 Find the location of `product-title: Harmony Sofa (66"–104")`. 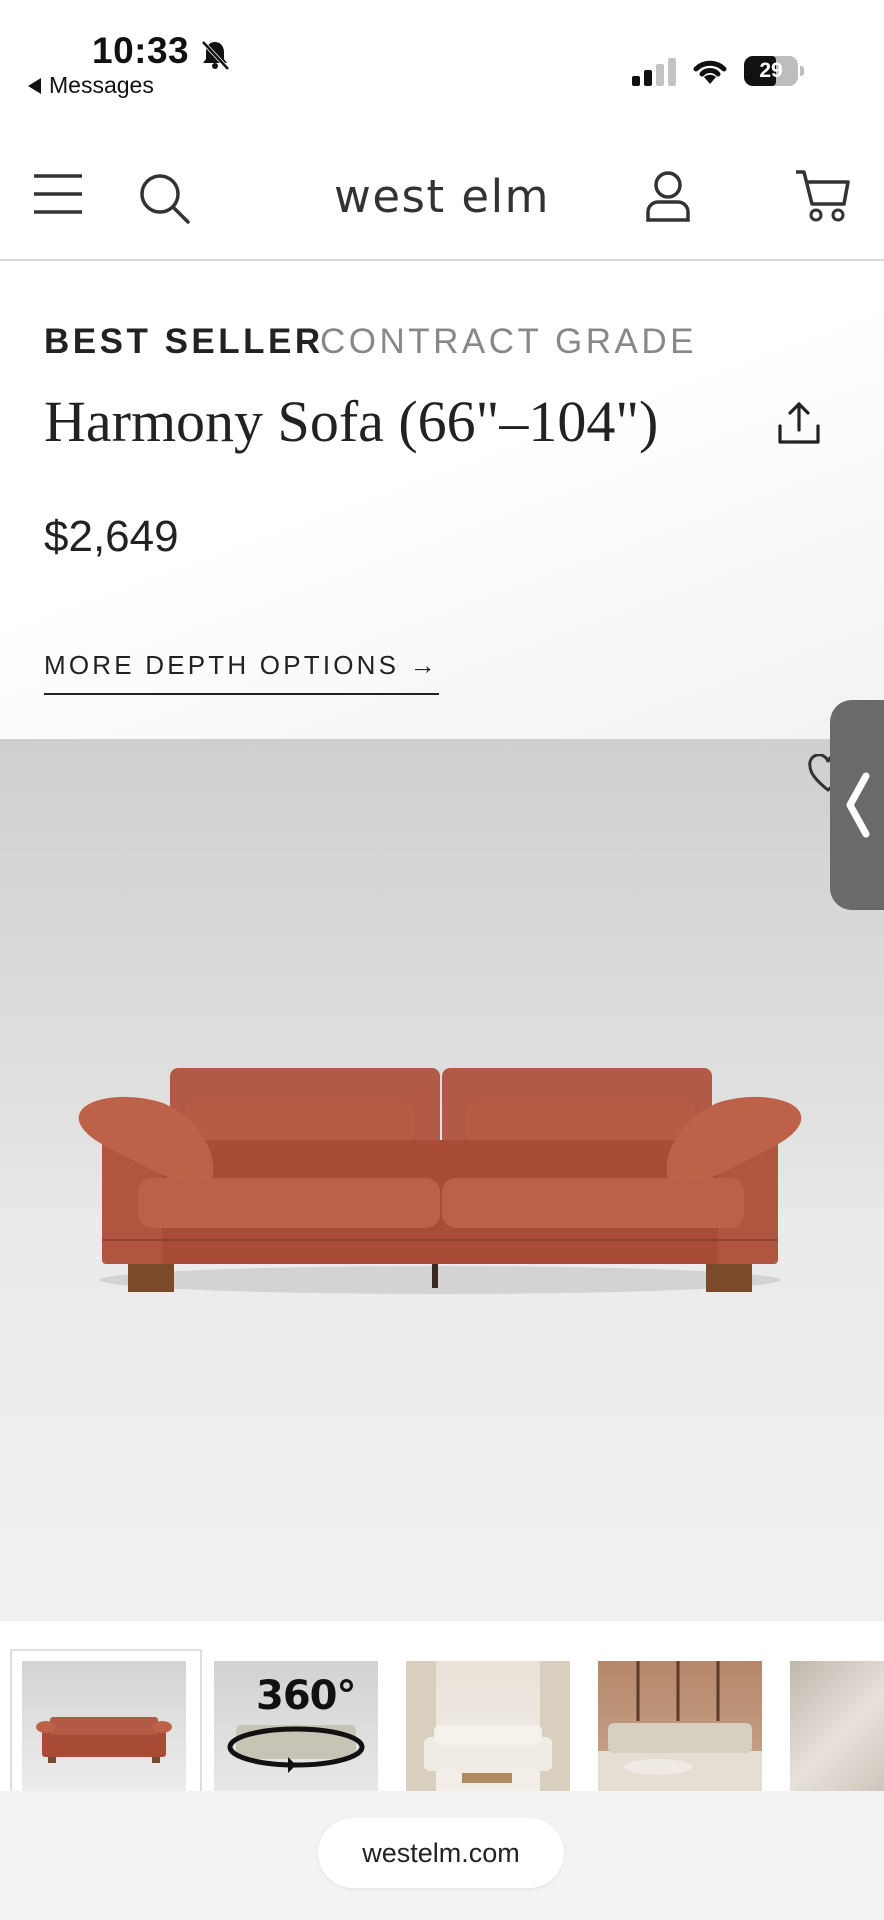

product-title: Harmony Sofa (66"–104") is located at coordinates (351, 421).